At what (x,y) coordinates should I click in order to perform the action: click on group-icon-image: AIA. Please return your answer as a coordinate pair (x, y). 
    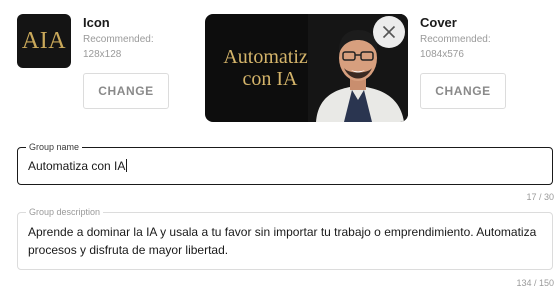
    Looking at the image, I should click on (44, 41).